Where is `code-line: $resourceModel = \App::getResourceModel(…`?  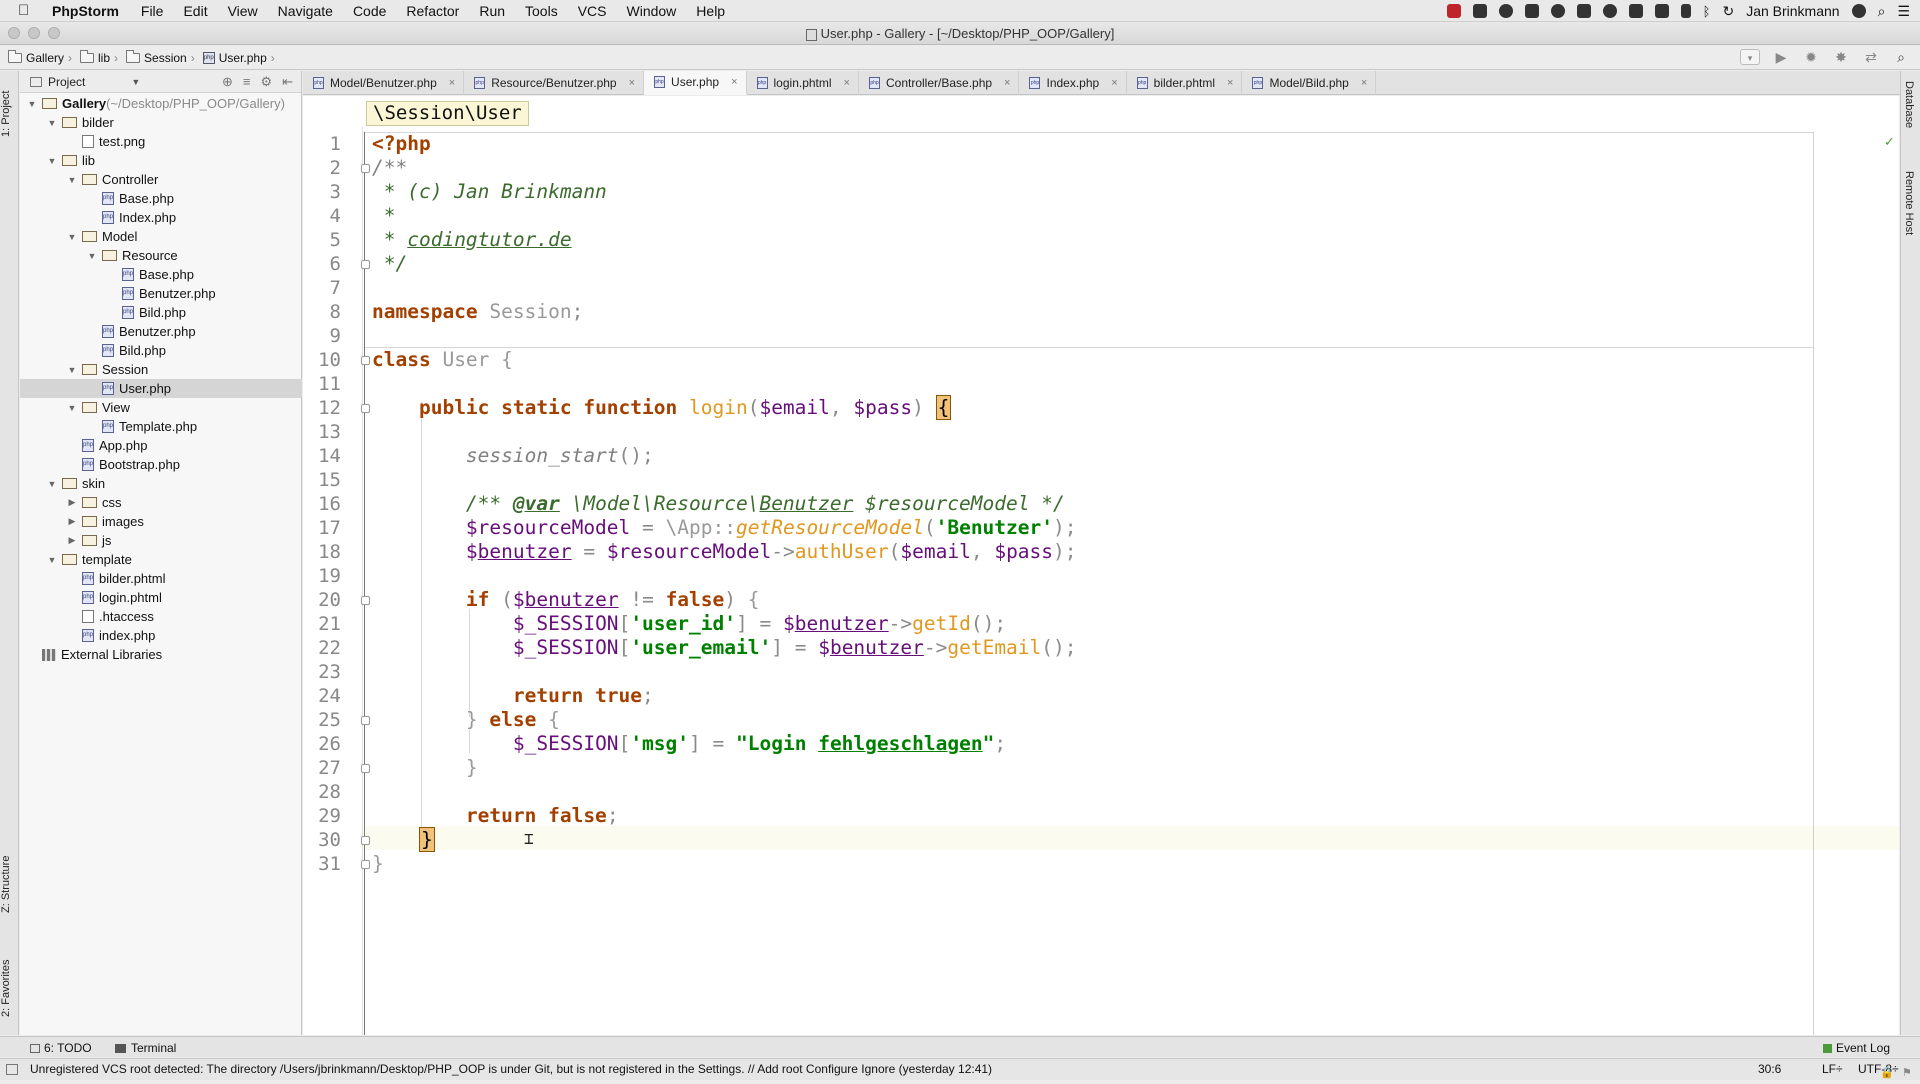
code-line: $resourceModel = \App::getResourceModel(… is located at coordinates (724, 528).